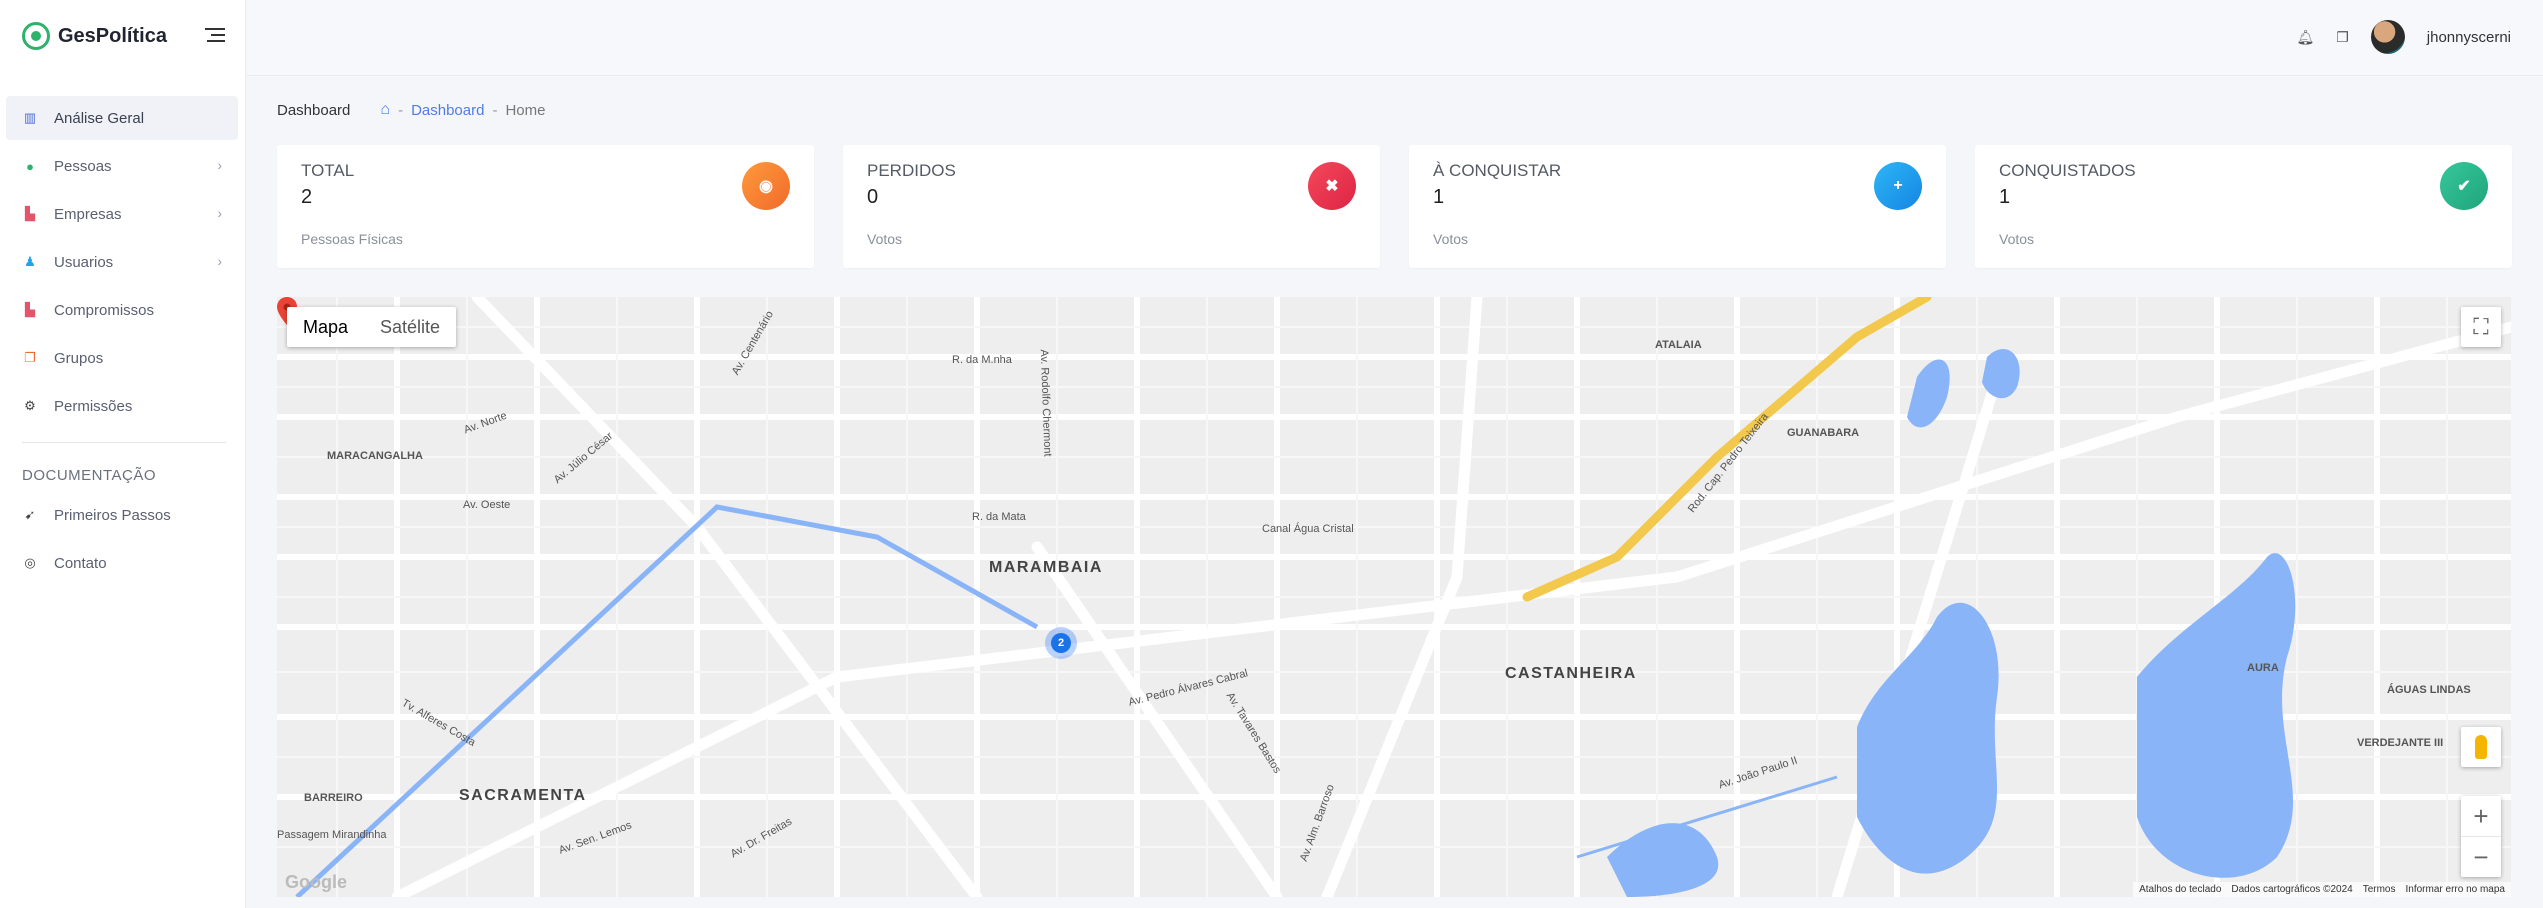 This screenshot has width=2543, height=908. I want to click on map-type-satellite-button: Satélite, so click(410, 327).